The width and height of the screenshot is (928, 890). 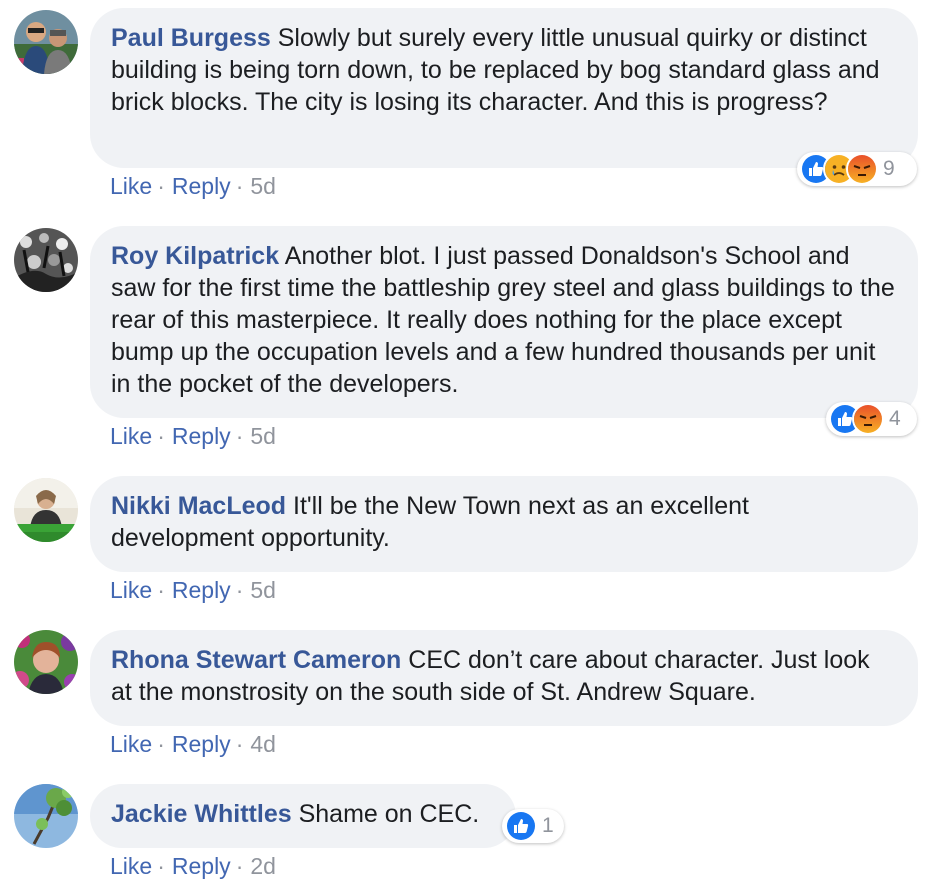 What do you see at coordinates (46, 42) in the screenshot?
I see `avatar-paul-burgess` at bounding box center [46, 42].